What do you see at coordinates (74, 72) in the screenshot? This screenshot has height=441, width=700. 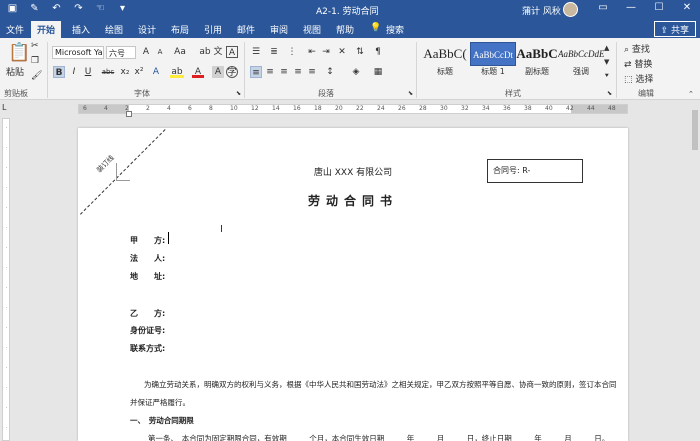 I see `italic-button: I` at bounding box center [74, 72].